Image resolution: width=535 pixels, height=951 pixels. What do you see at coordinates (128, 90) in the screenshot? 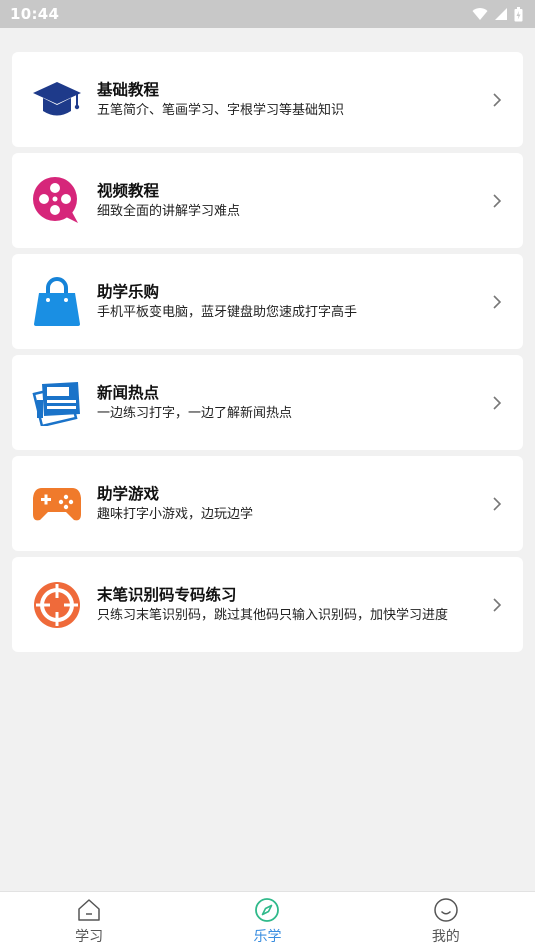
I see `card-title: 基础教程` at bounding box center [128, 90].